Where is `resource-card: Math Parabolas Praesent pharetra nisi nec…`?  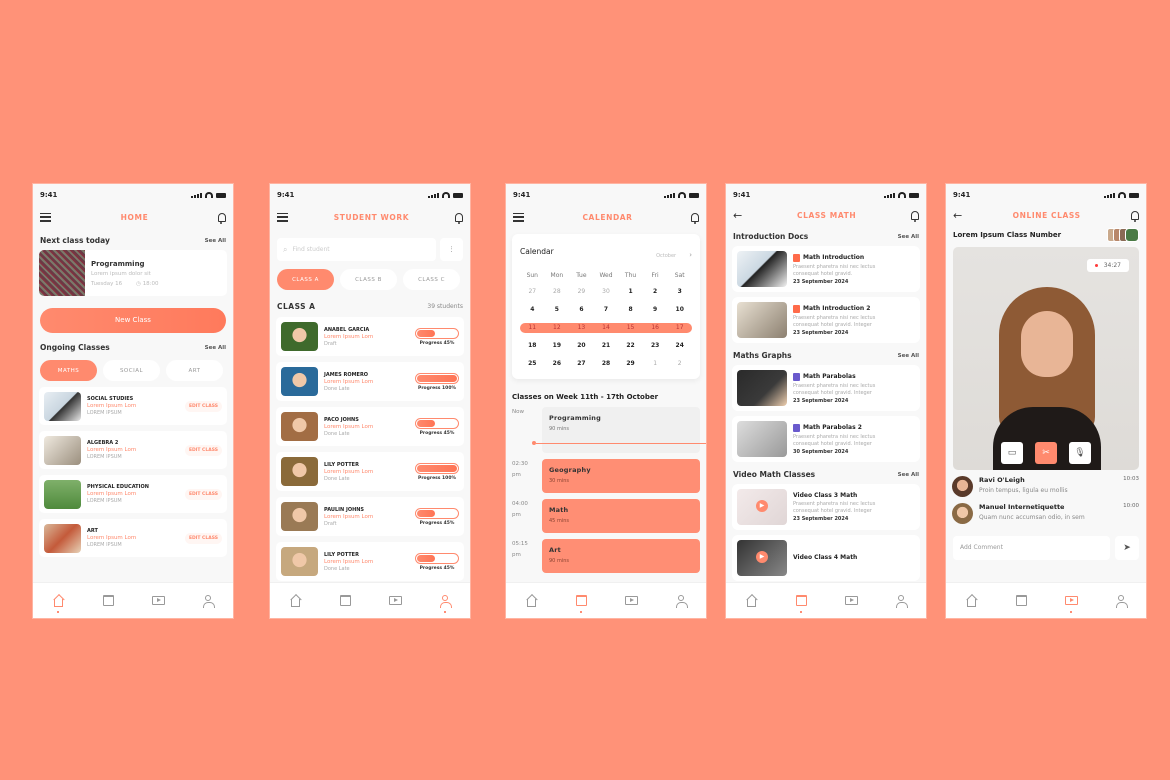 resource-card: Math Parabolas Praesent pharetra nisi nec… is located at coordinates (826, 388).